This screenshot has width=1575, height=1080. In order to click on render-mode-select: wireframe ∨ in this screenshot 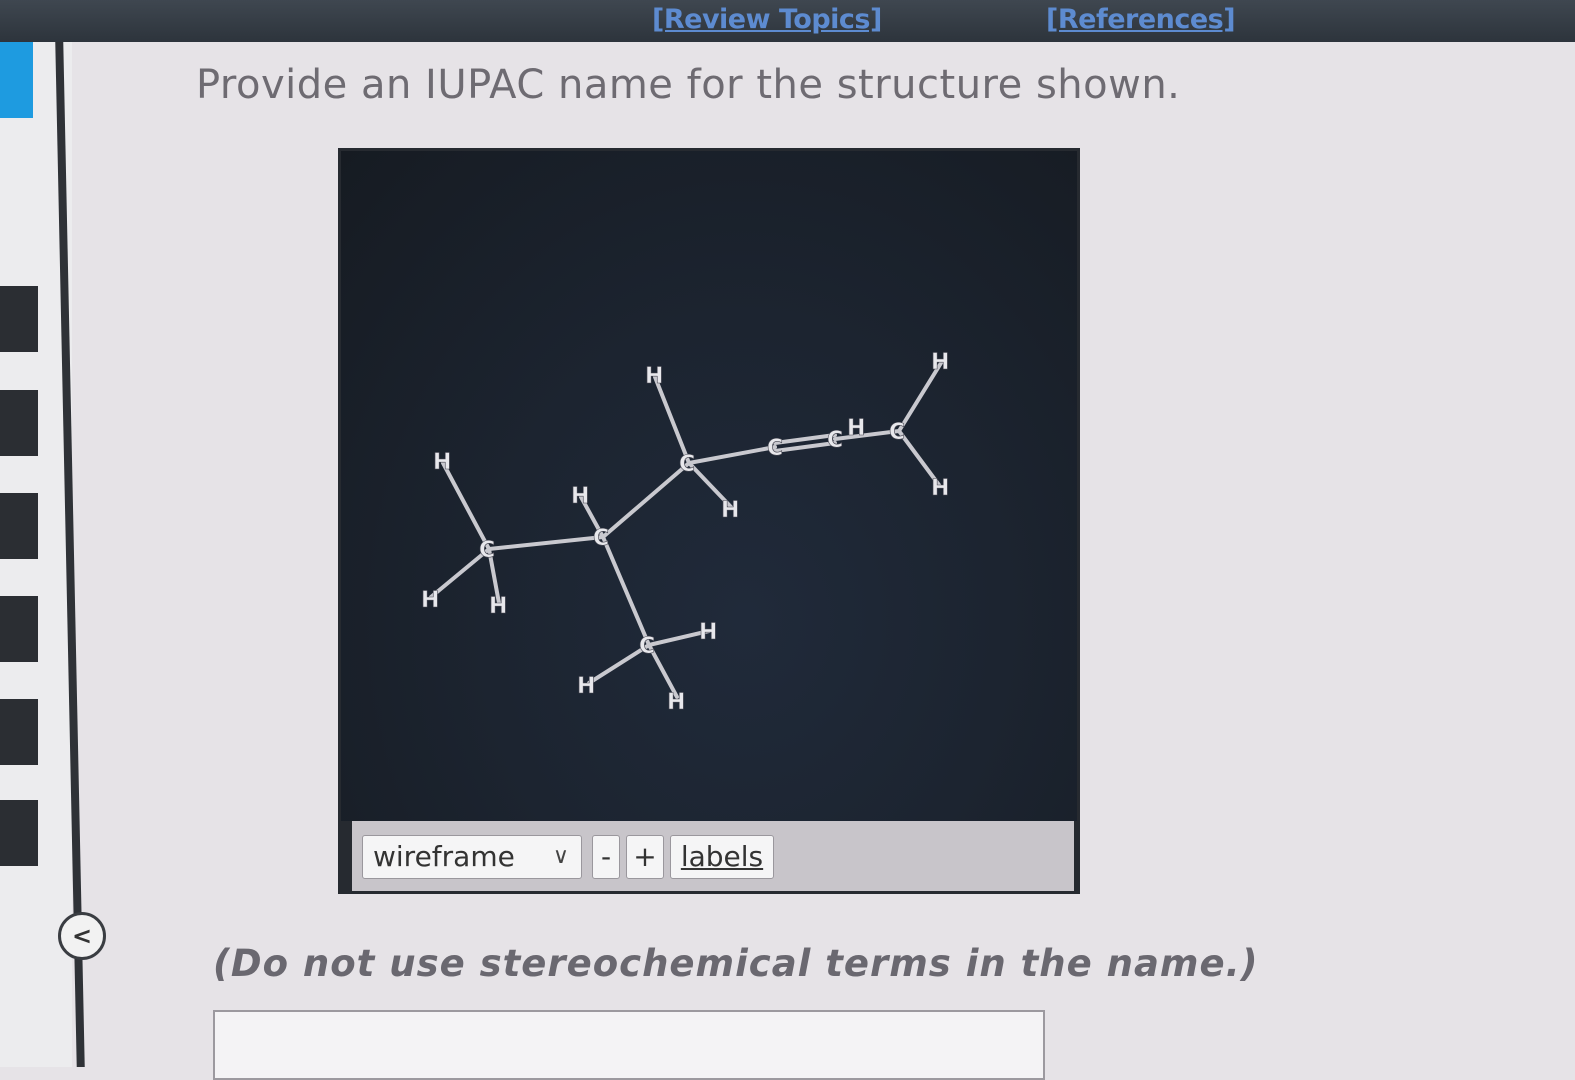, I will do `click(472, 857)`.